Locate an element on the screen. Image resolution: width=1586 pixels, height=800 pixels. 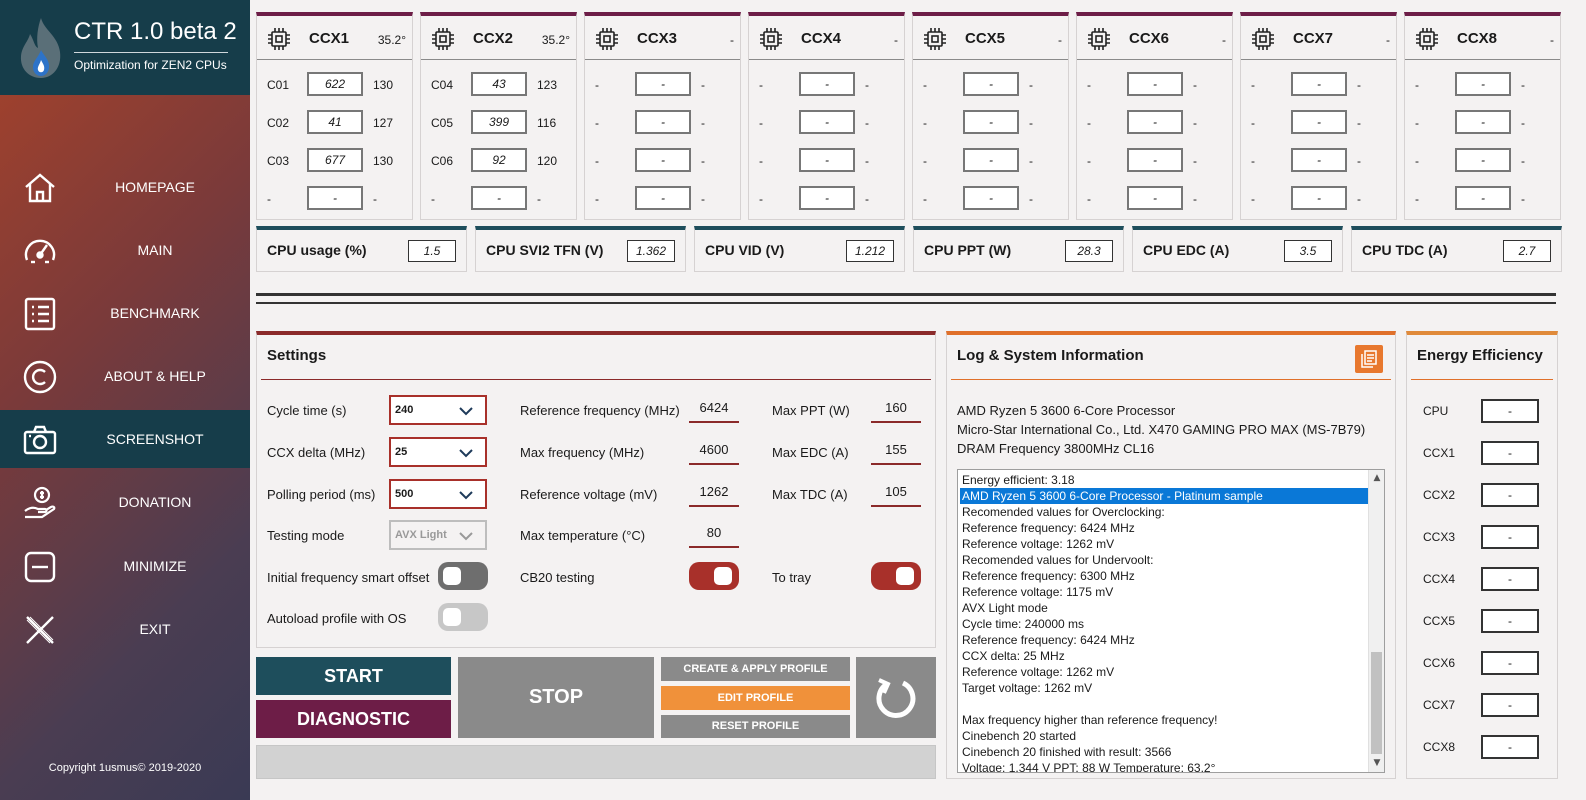
log-line: Recomended values for Undervoolt: is located at coordinates (1165, 560).